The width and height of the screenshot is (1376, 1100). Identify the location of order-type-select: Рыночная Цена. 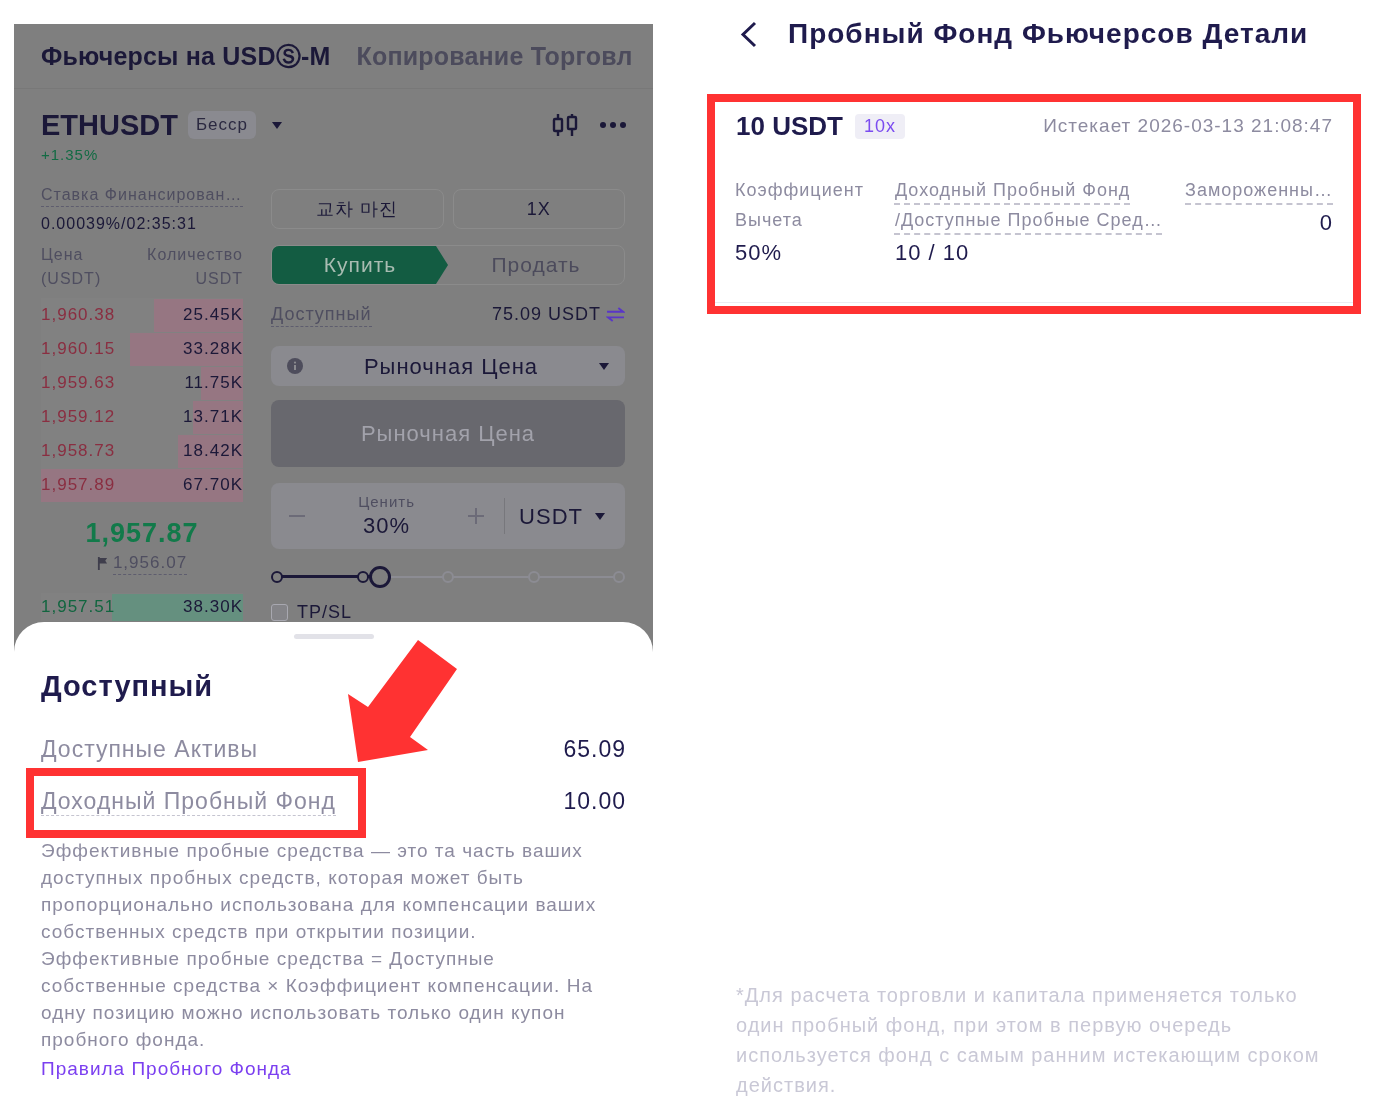
(448, 366).